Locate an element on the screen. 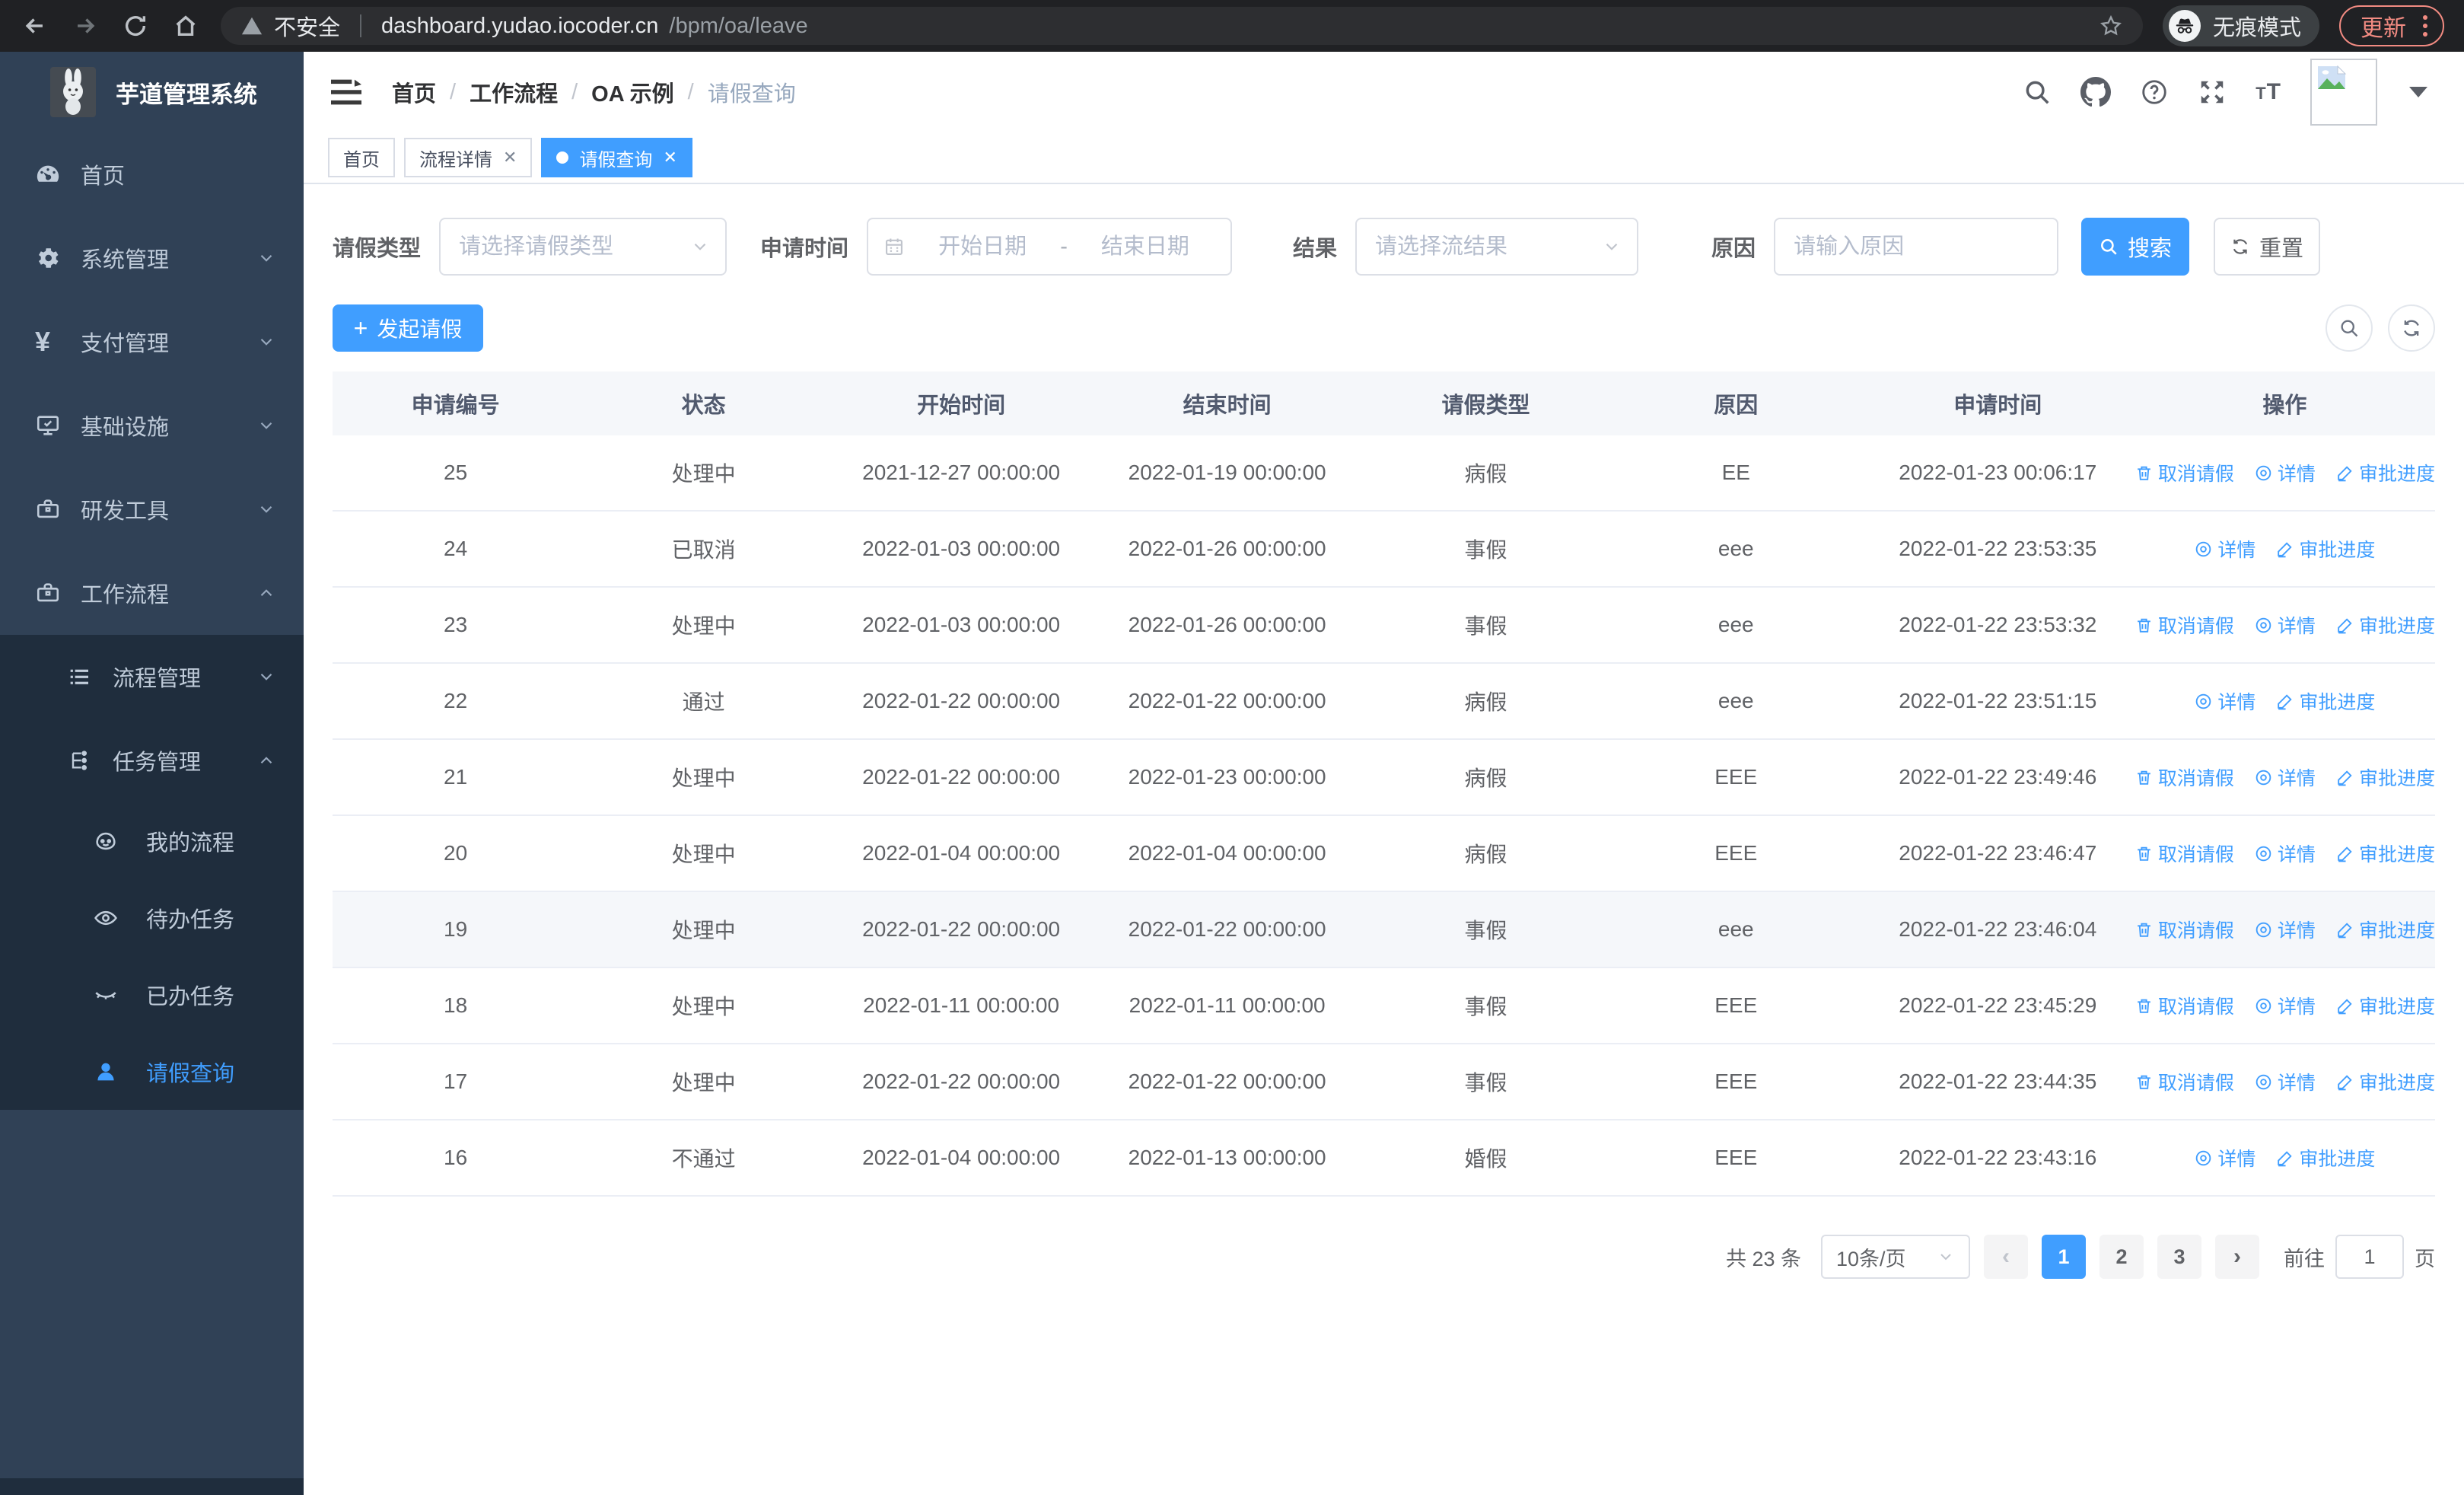 This screenshot has width=2464, height=1495. prev-page-button: ‹ is located at coordinates (2006, 1257).